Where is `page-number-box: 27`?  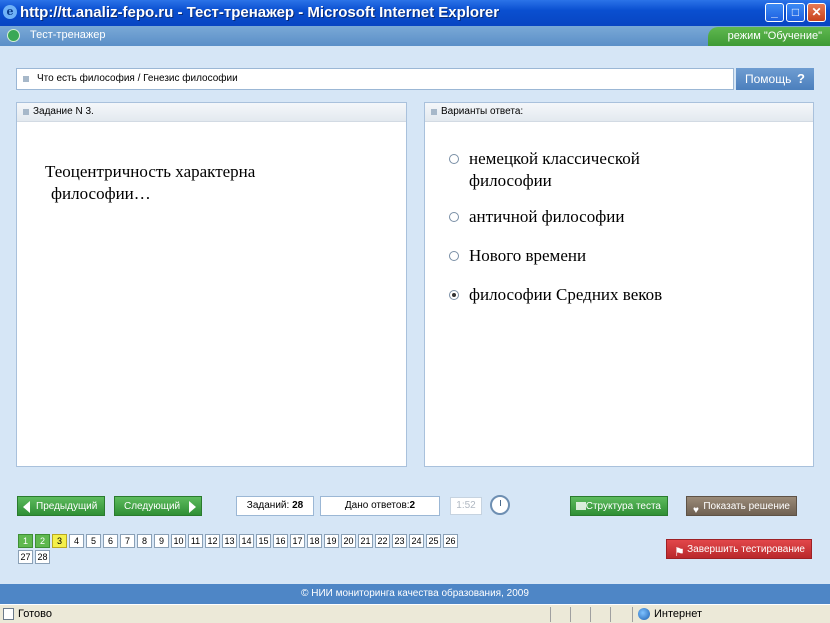 page-number-box: 27 is located at coordinates (25, 557).